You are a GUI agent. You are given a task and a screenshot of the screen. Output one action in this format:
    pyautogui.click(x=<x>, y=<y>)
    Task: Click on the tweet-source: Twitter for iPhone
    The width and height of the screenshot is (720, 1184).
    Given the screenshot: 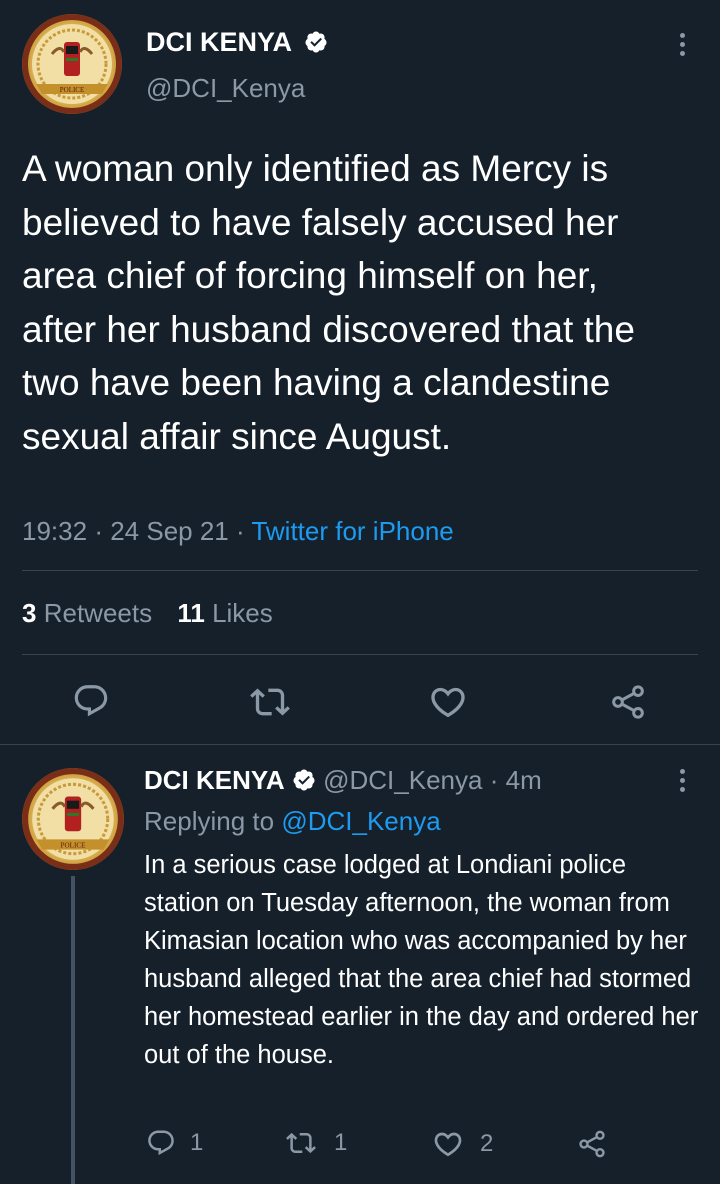 What is the action you would take?
    pyautogui.click(x=352, y=531)
    